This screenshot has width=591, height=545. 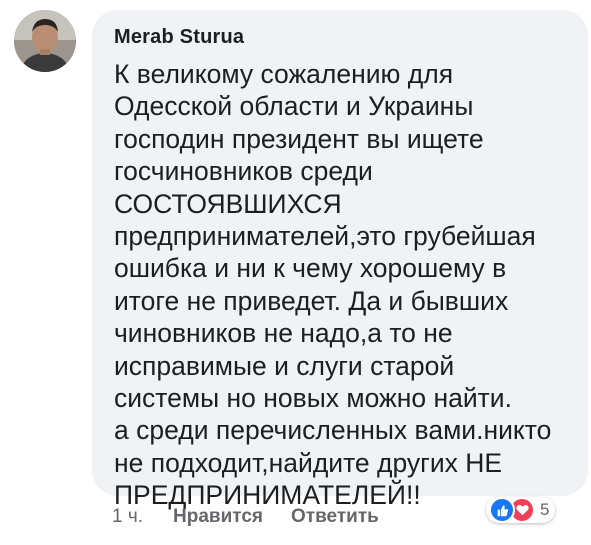 I want to click on comment-actions: 1 ч. Нравится Ответить, so click(x=245, y=517).